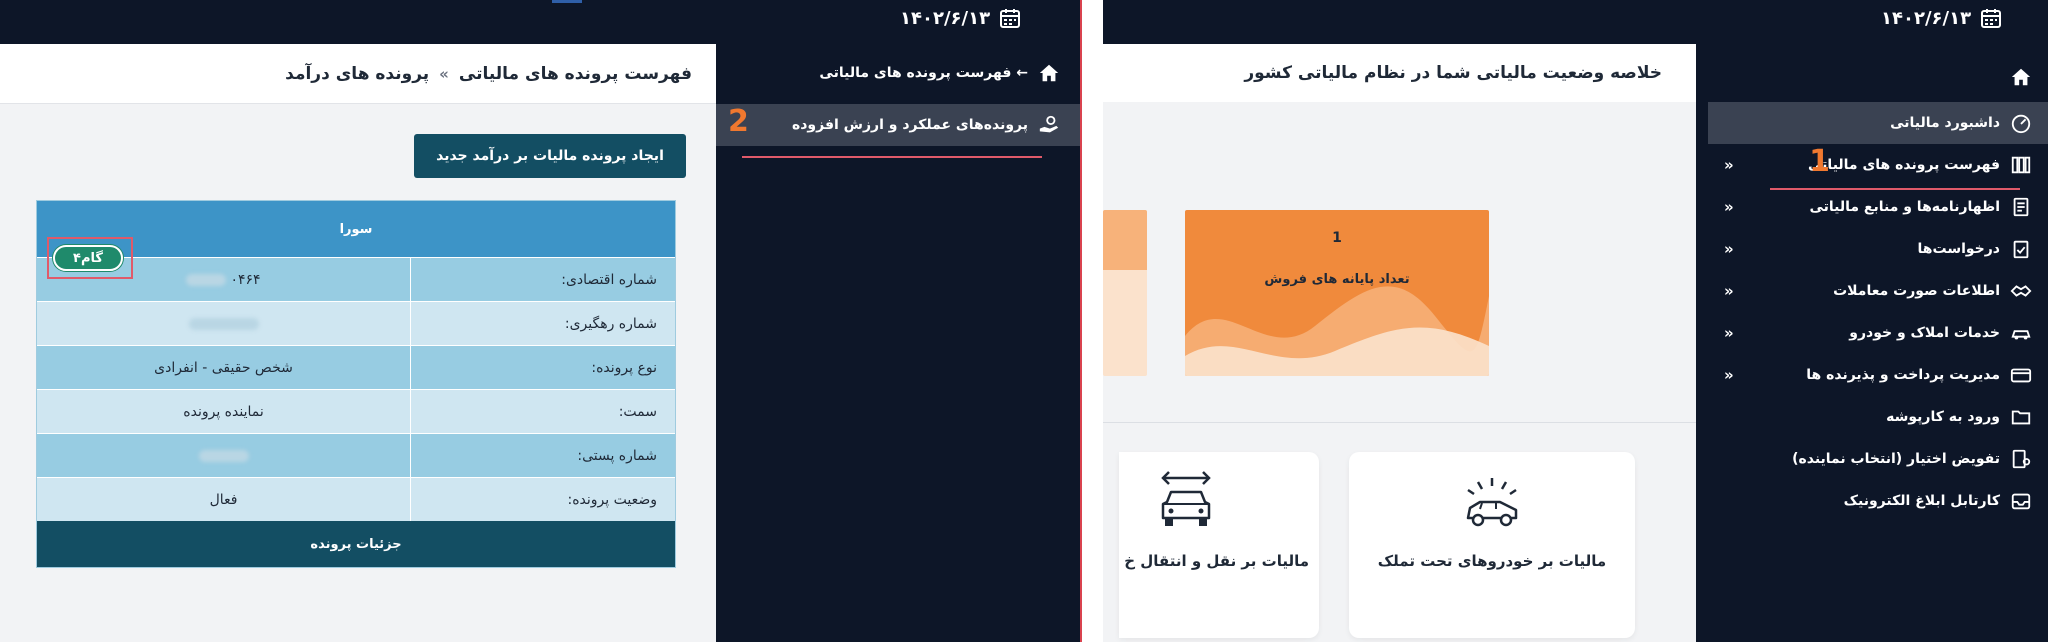  What do you see at coordinates (567, 1) in the screenshot?
I see `top-accent` at bounding box center [567, 1].